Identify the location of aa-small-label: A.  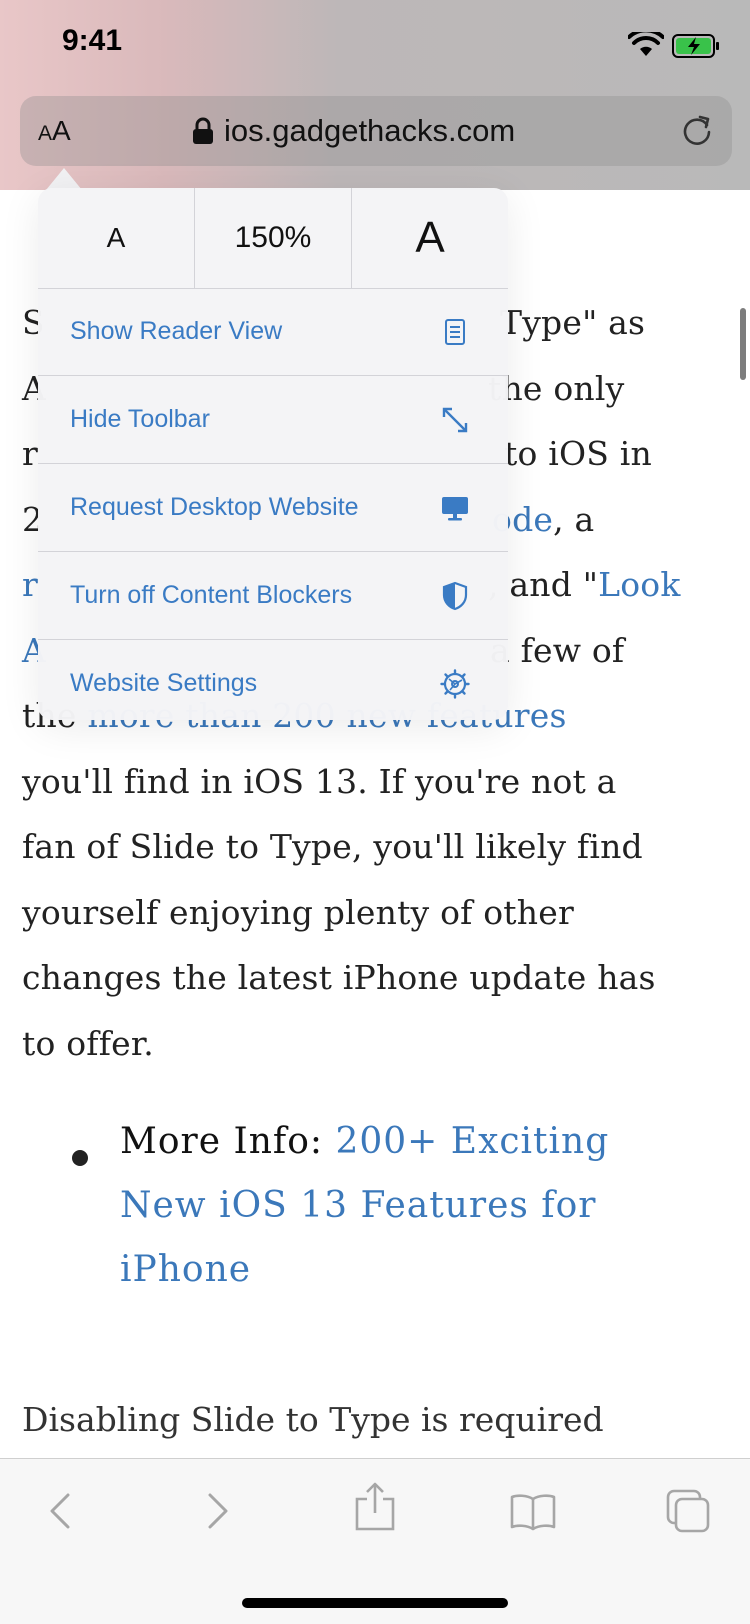
(45, 133).